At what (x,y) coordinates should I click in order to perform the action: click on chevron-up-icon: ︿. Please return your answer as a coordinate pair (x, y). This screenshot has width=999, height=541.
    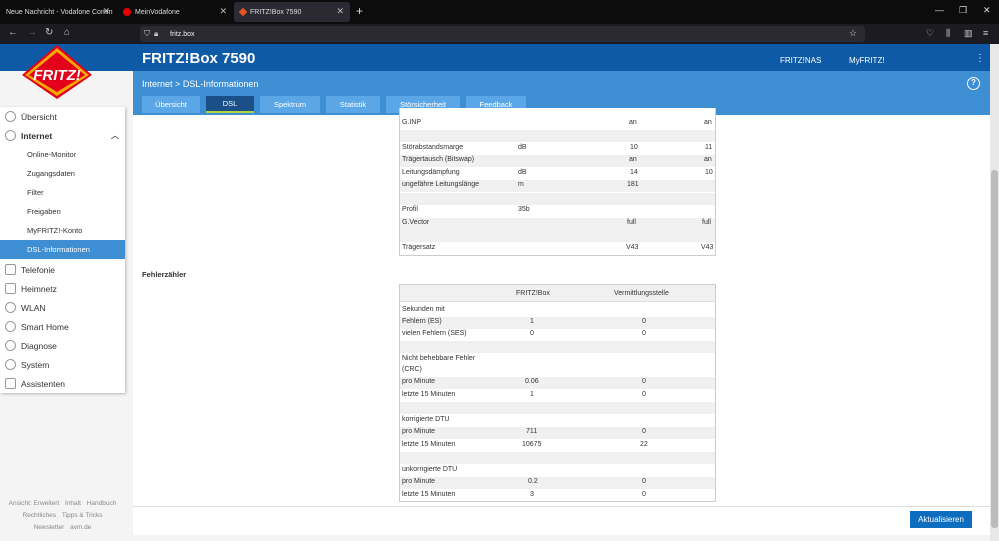
    Looking at the image, I should click on (115, 135).